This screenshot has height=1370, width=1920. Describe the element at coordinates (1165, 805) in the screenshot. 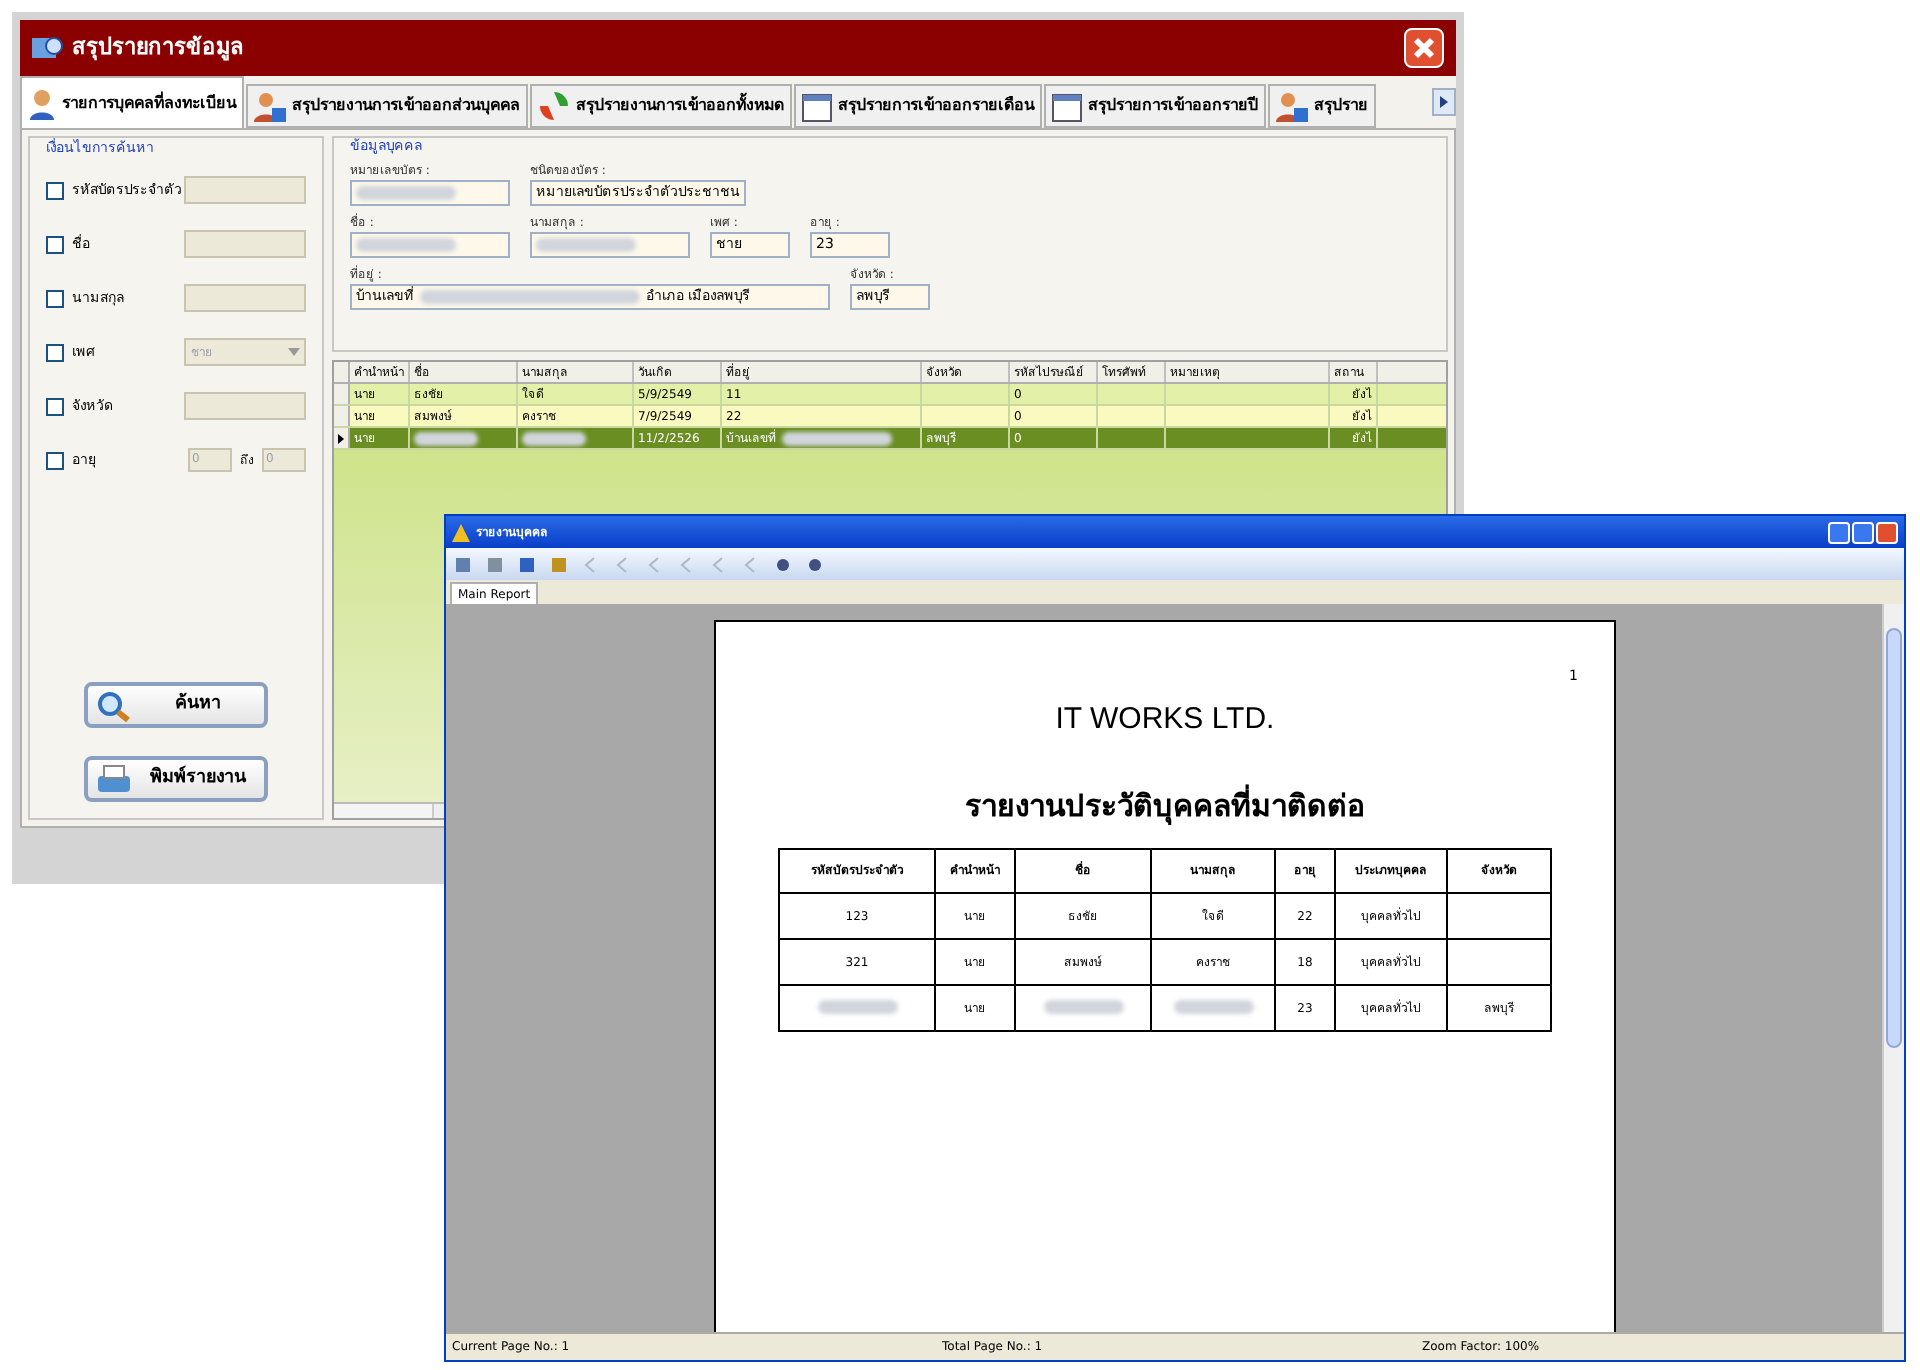

I see `report-title: รายงานประวัติบุคคลที่มาติดต่อ` at that location.